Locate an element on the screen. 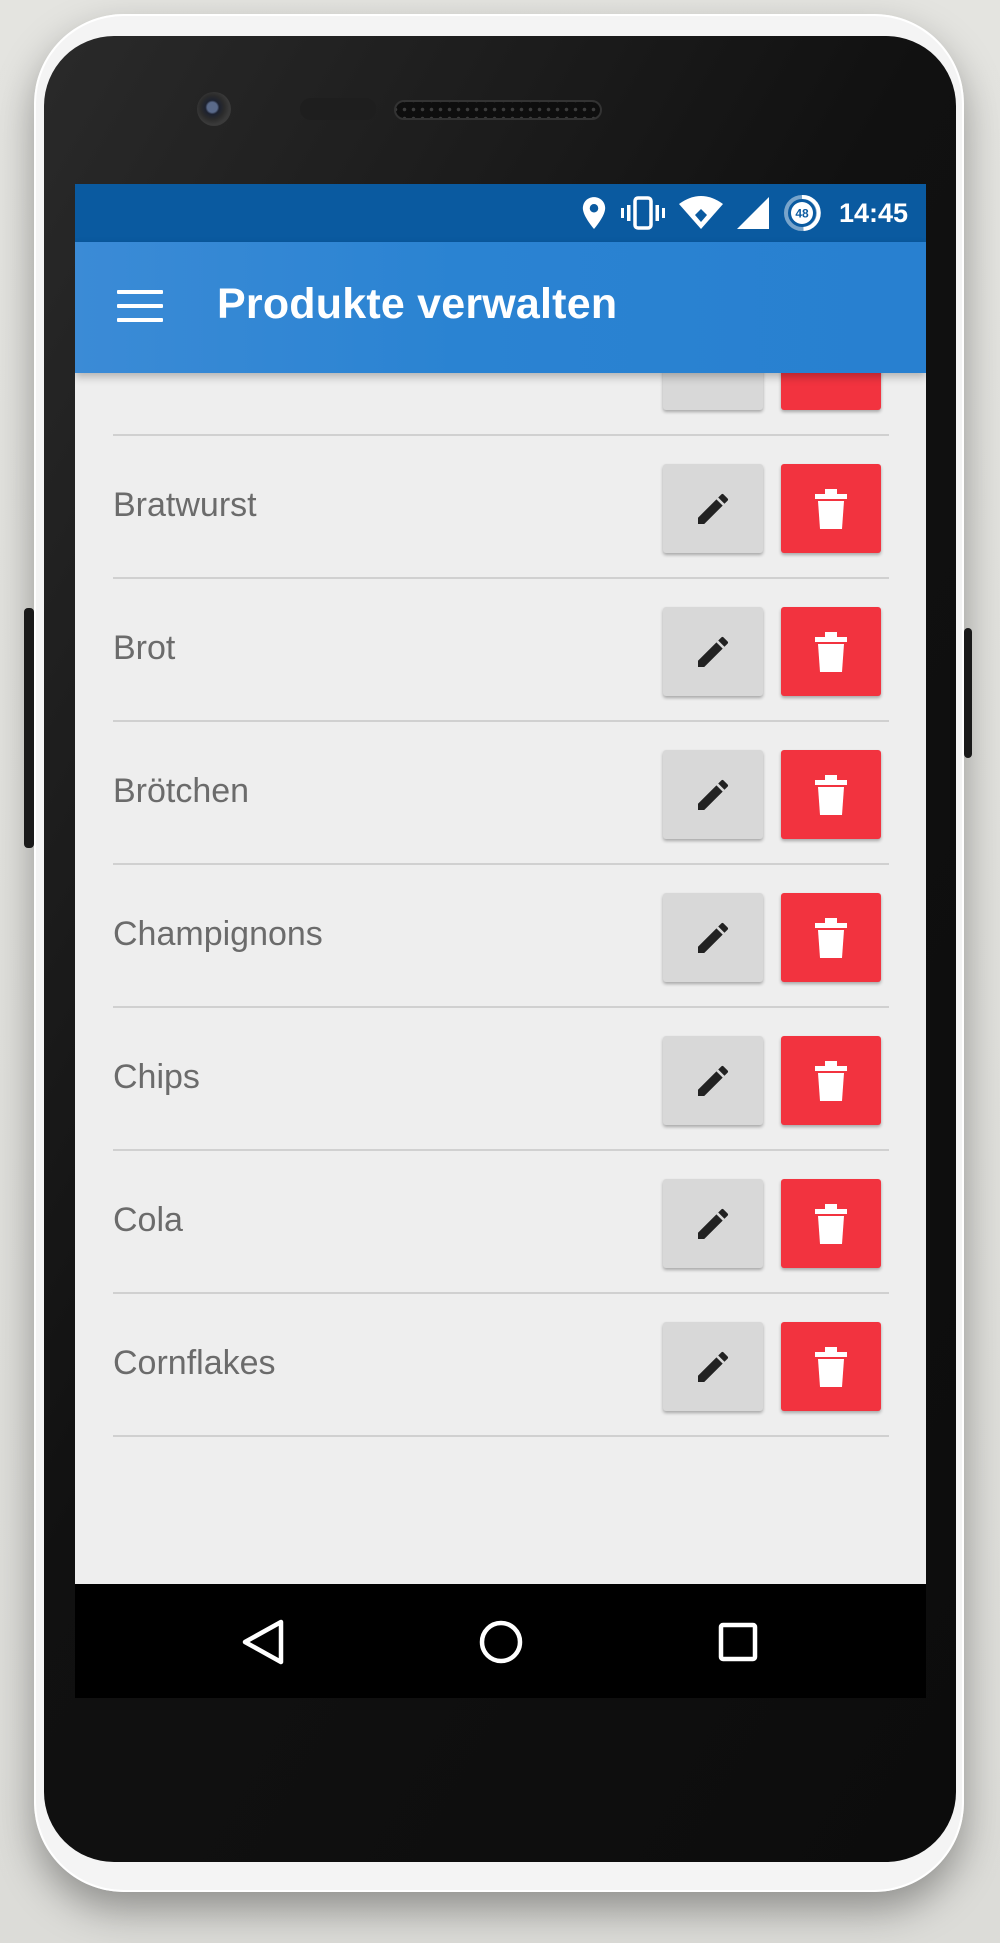  product-label: Bratwurst is located at coordinates (185, 505).